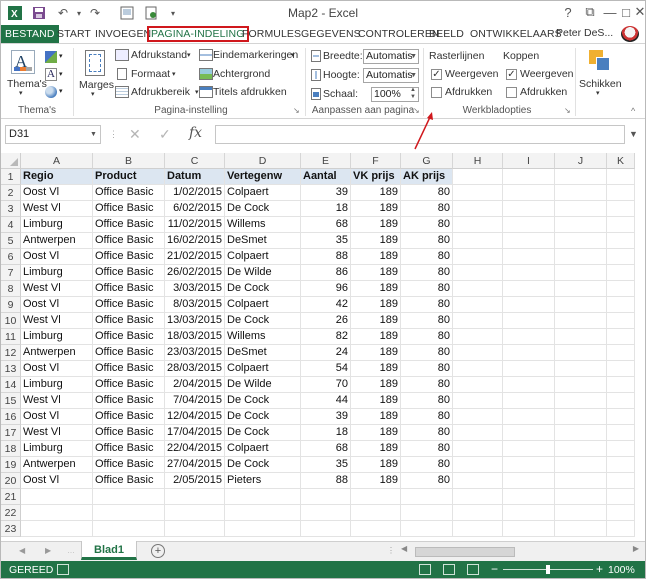 This screenshot has width=646, height=579. I want to click on column-header: A, so click(57, 161).